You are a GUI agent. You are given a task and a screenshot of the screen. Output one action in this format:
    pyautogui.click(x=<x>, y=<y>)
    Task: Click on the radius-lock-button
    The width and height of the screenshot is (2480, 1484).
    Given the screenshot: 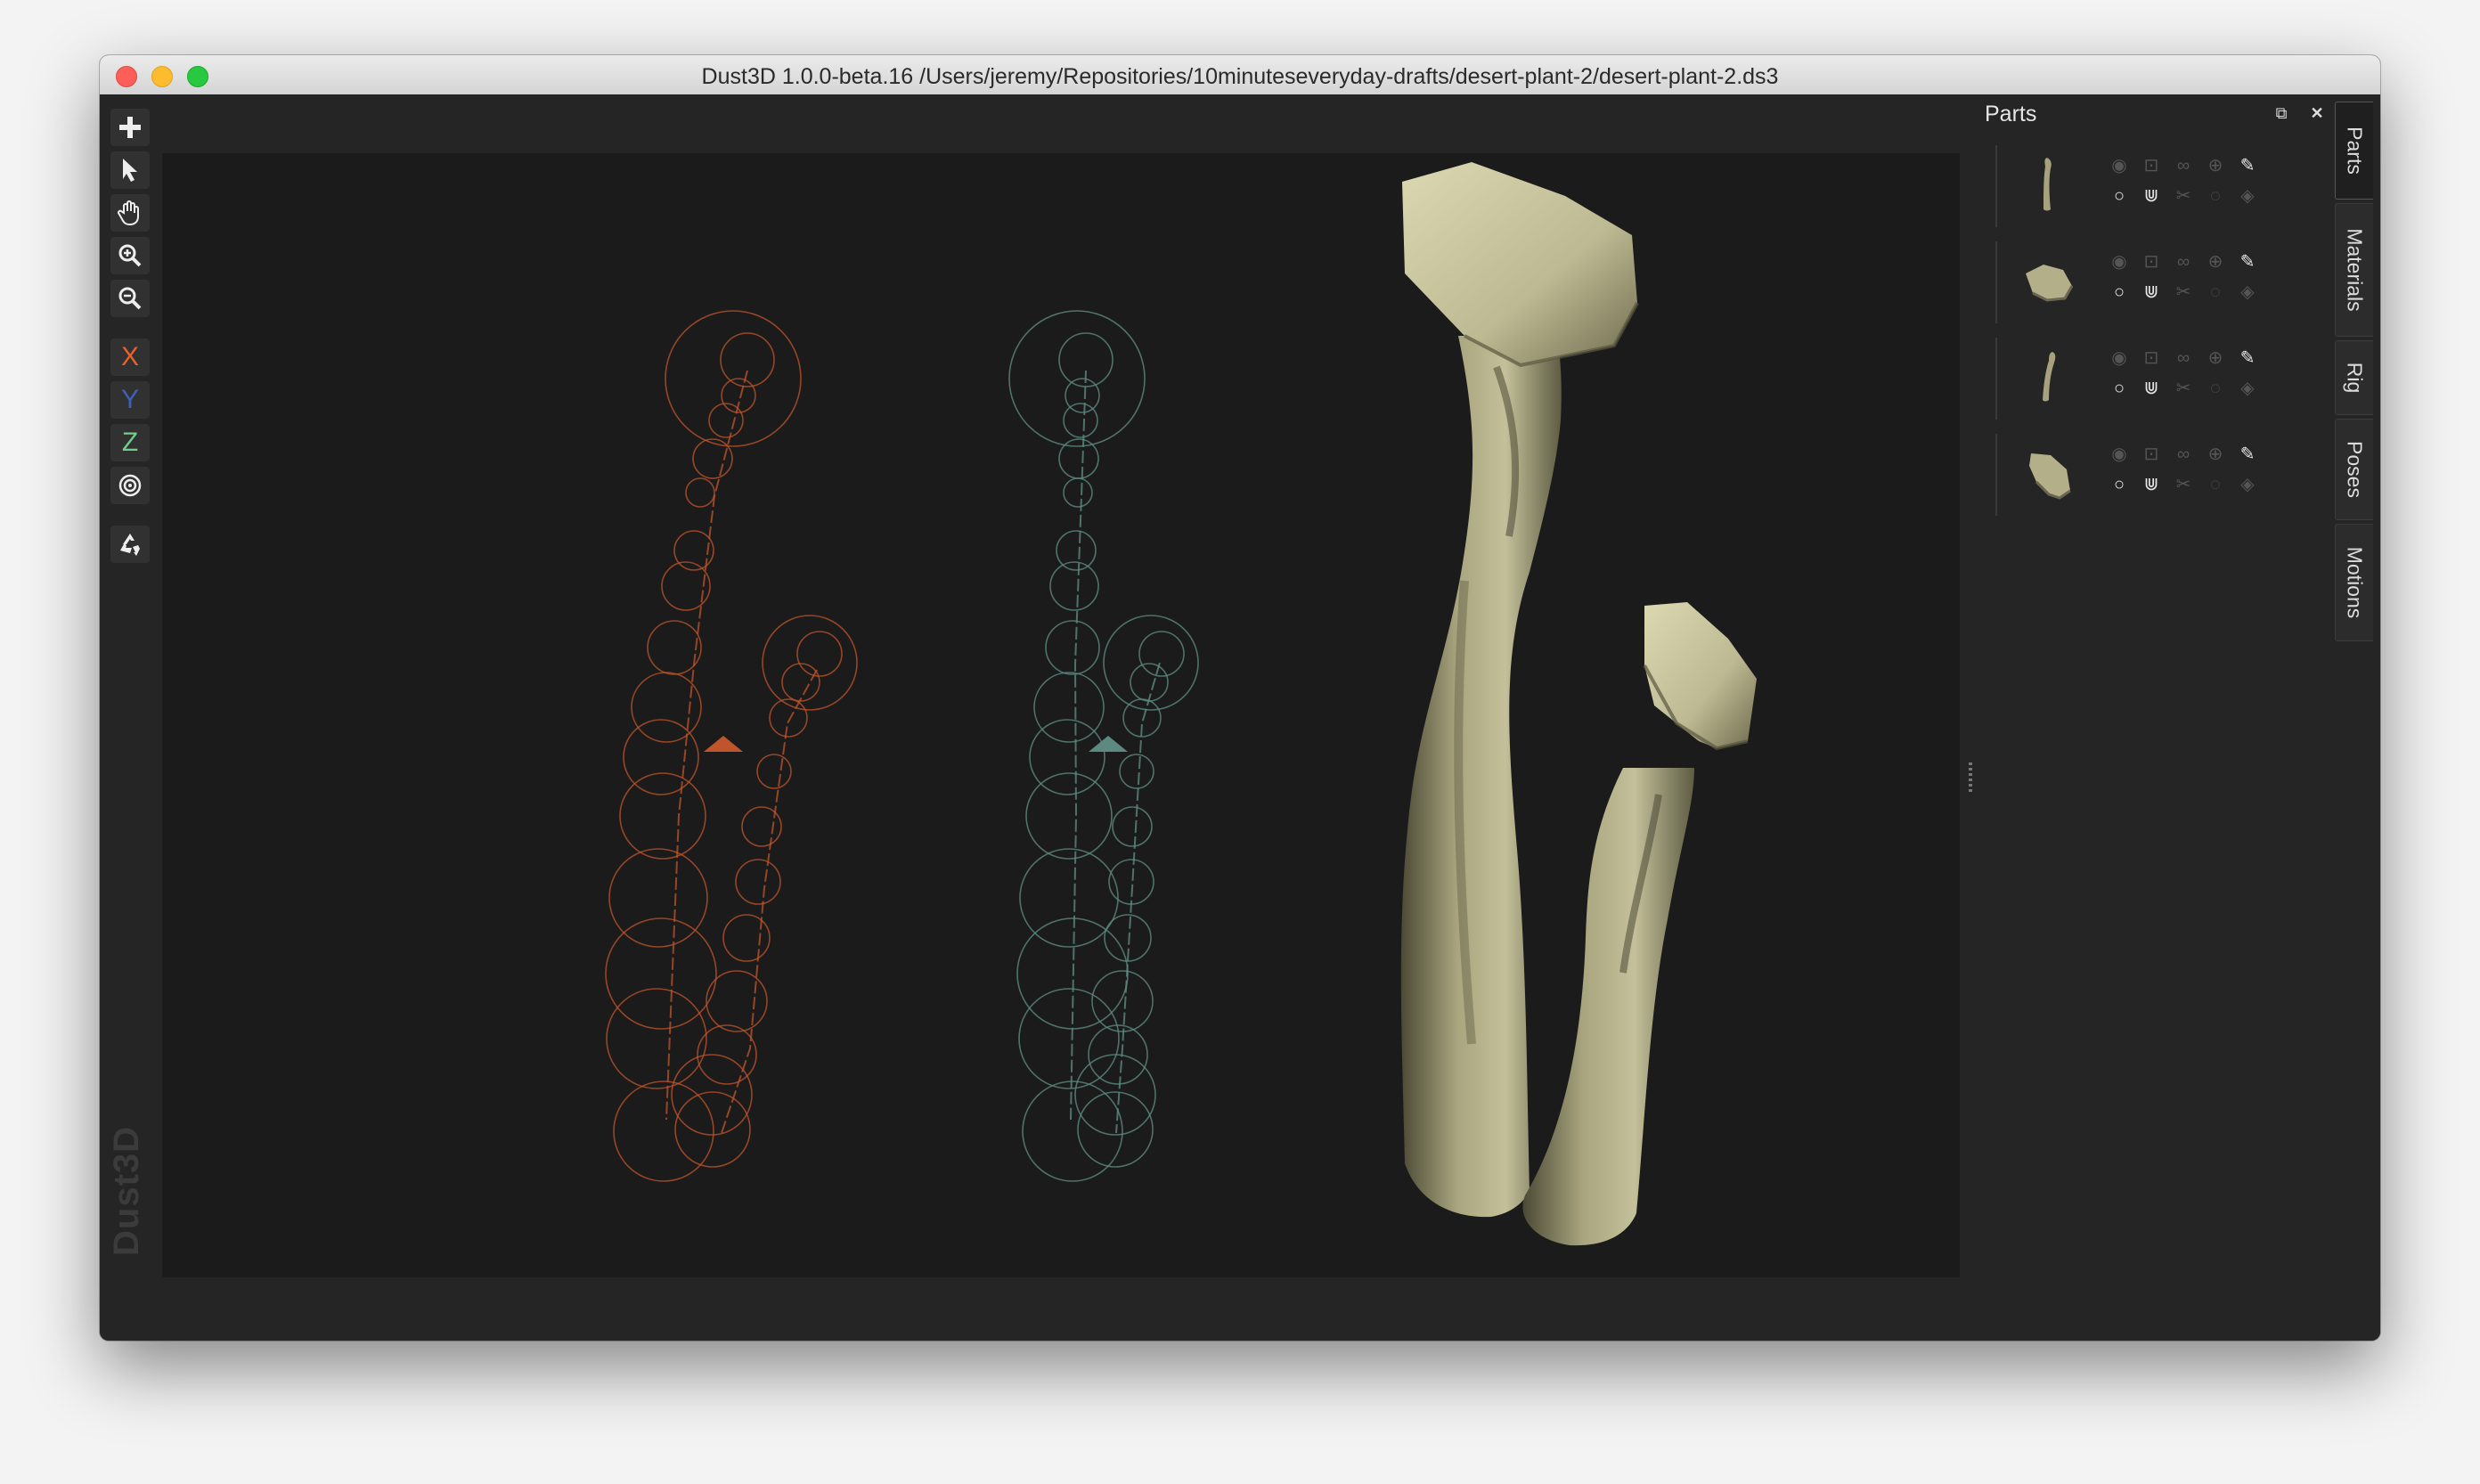 What is the action you would take?
    pyautogui.click(x=130, y=486)
    